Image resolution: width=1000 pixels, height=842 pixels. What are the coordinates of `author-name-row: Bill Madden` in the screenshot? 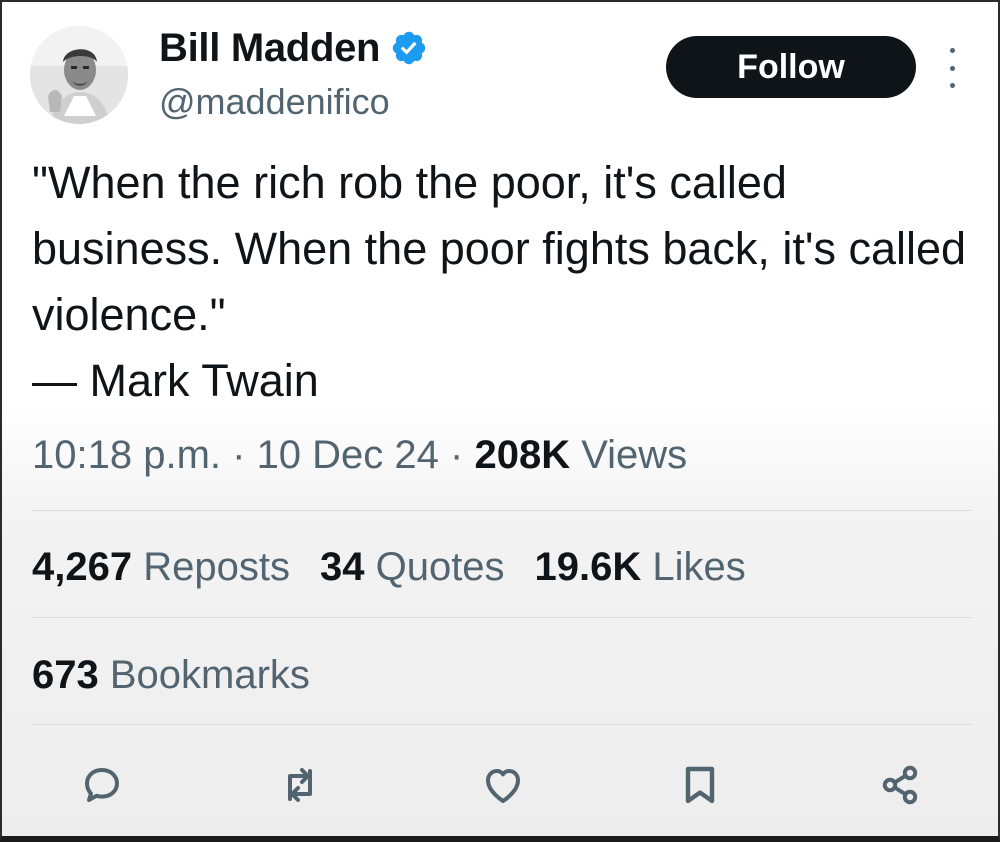 It's located at (293, 48).